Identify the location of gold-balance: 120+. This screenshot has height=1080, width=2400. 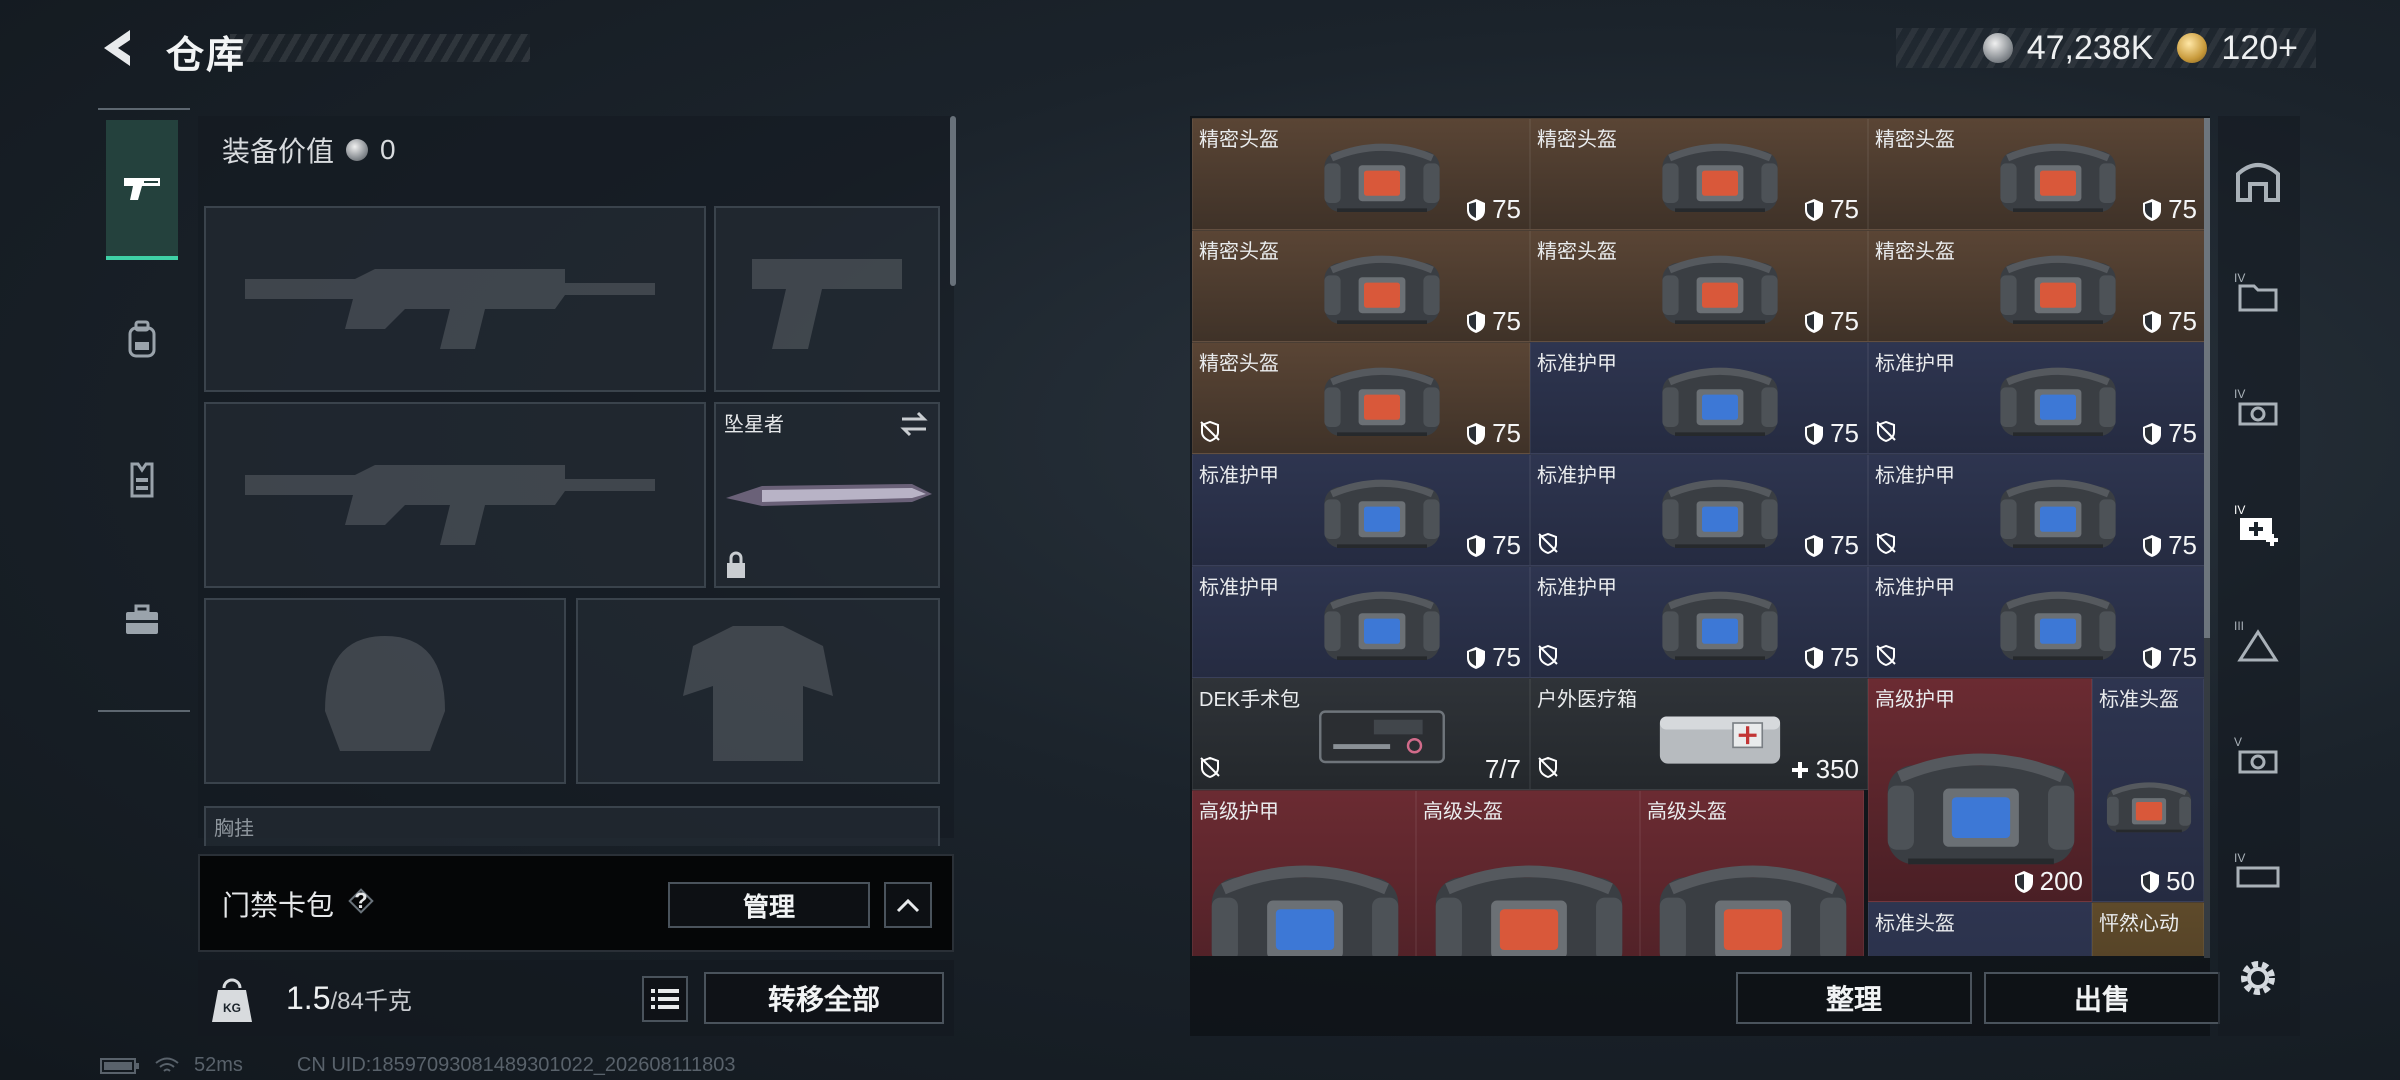
(2259, 47).